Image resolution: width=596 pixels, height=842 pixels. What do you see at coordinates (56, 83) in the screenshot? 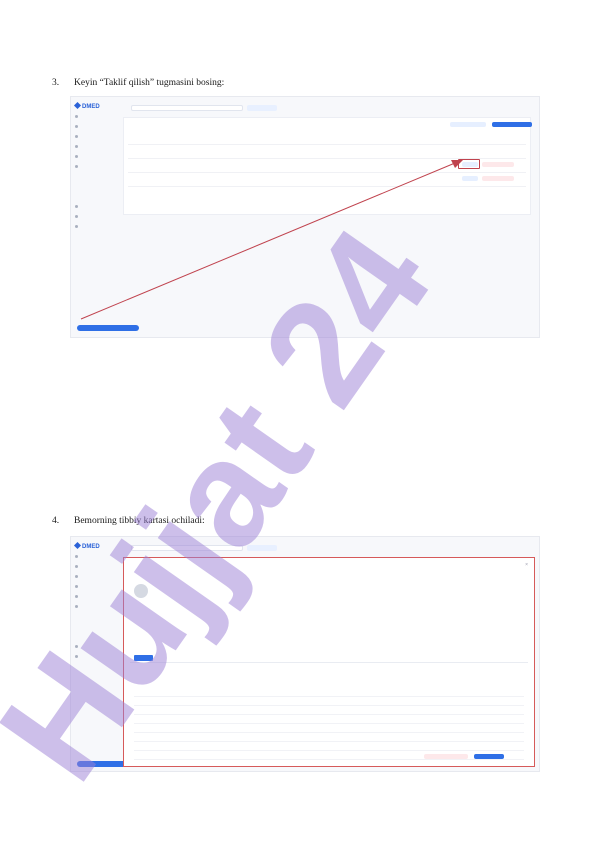
I see `step-number: 3.` at bounding box center [56, 83].